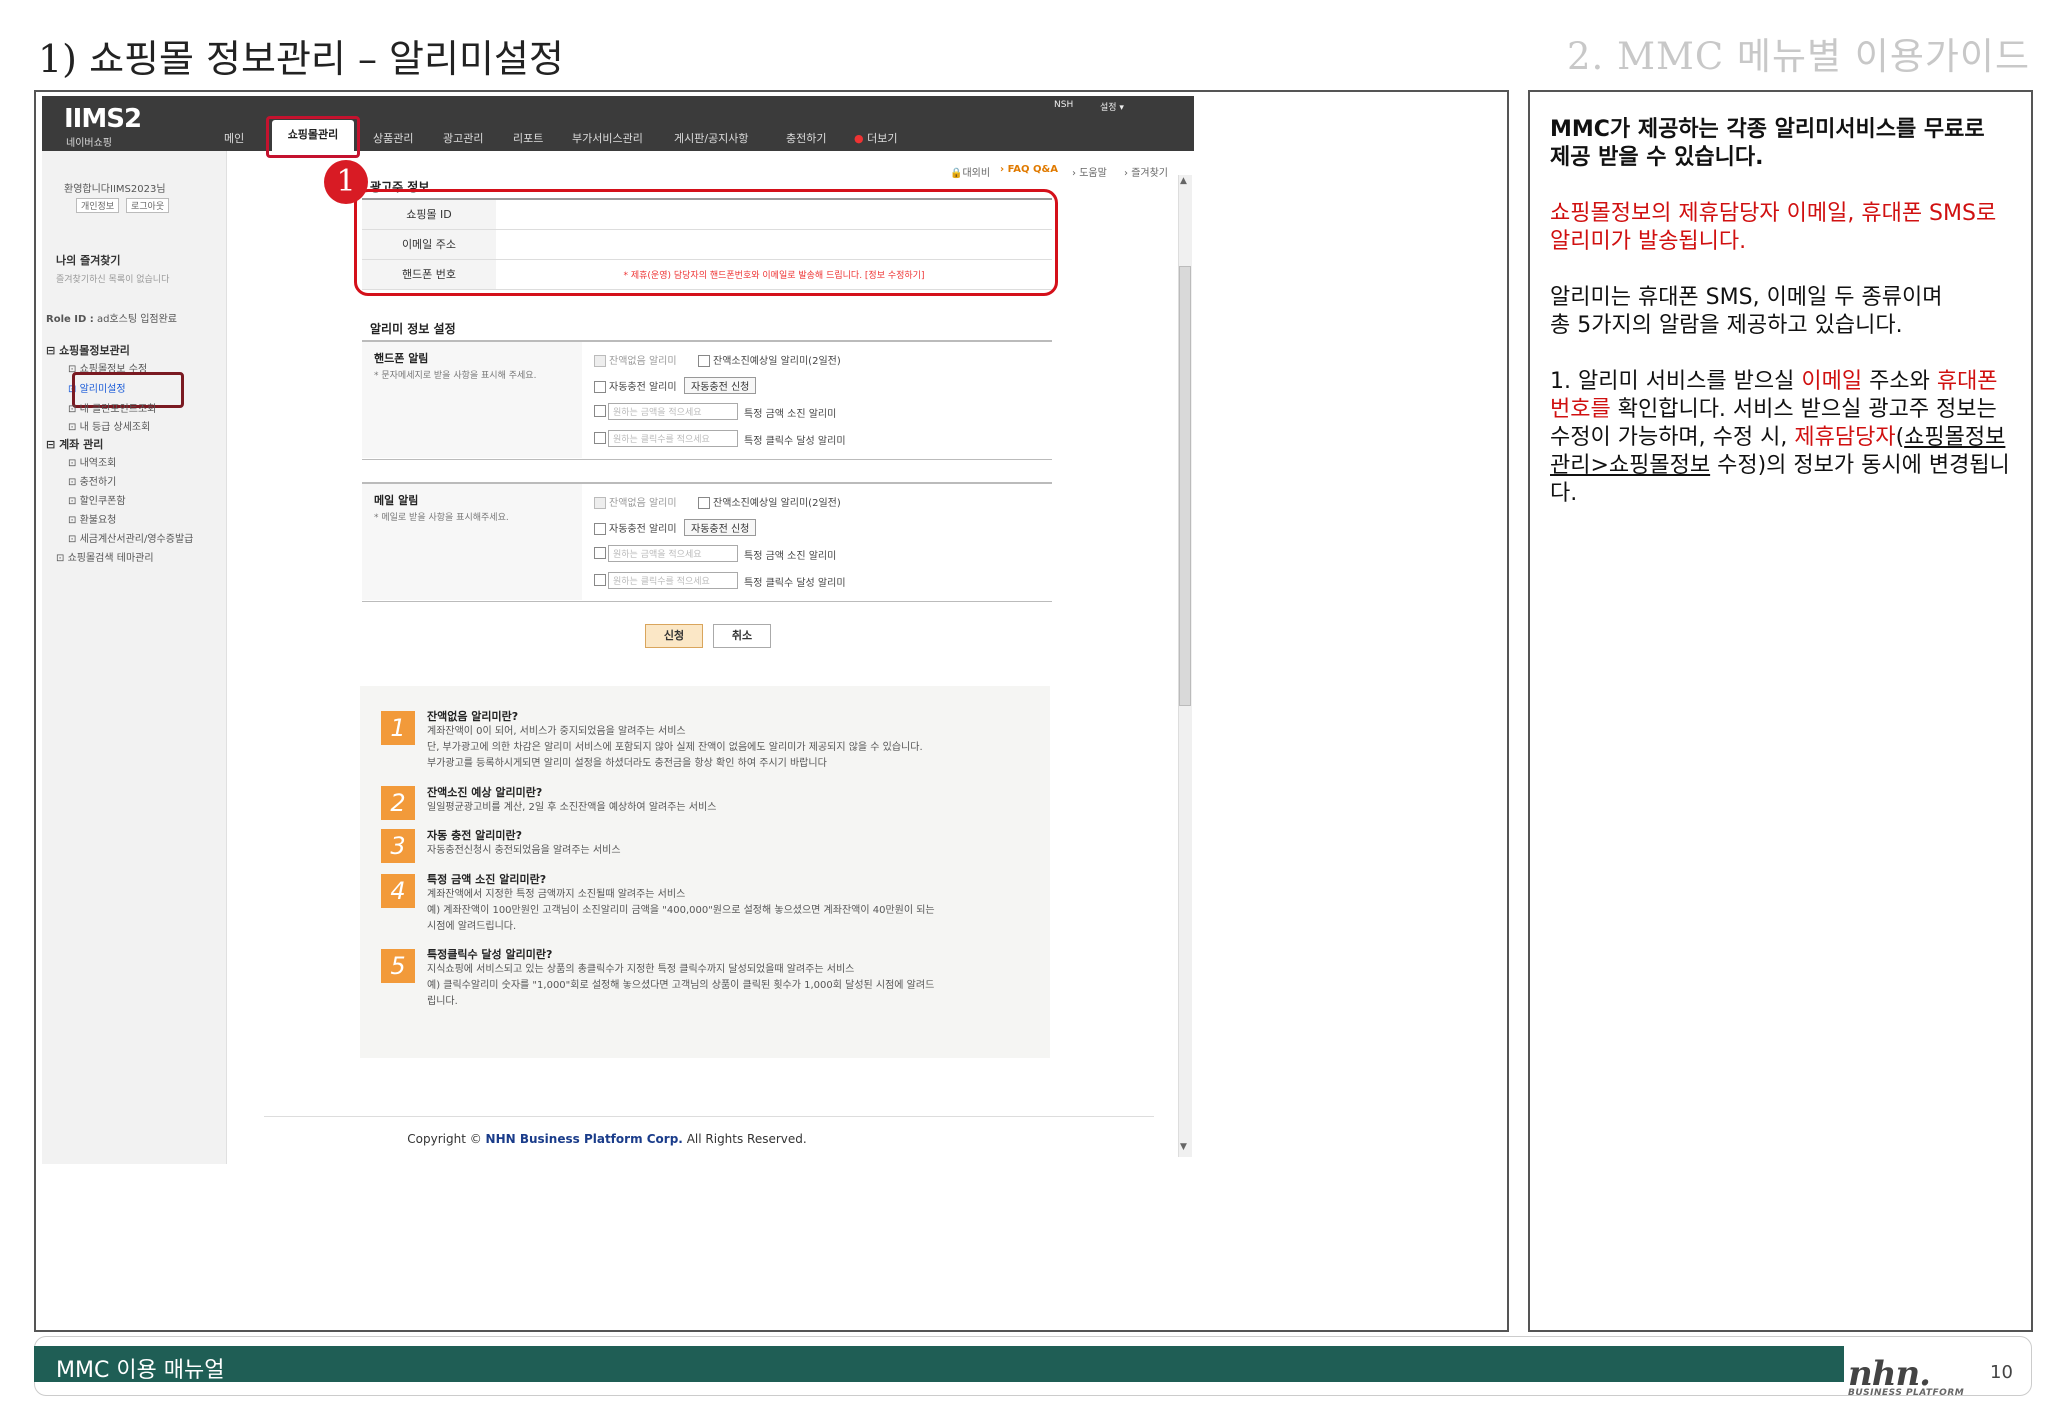  What do you see at coordinates (1093, 173) in the screenshot?
I see `toplink-label: 도움말` at bounding box center [1093, 173].